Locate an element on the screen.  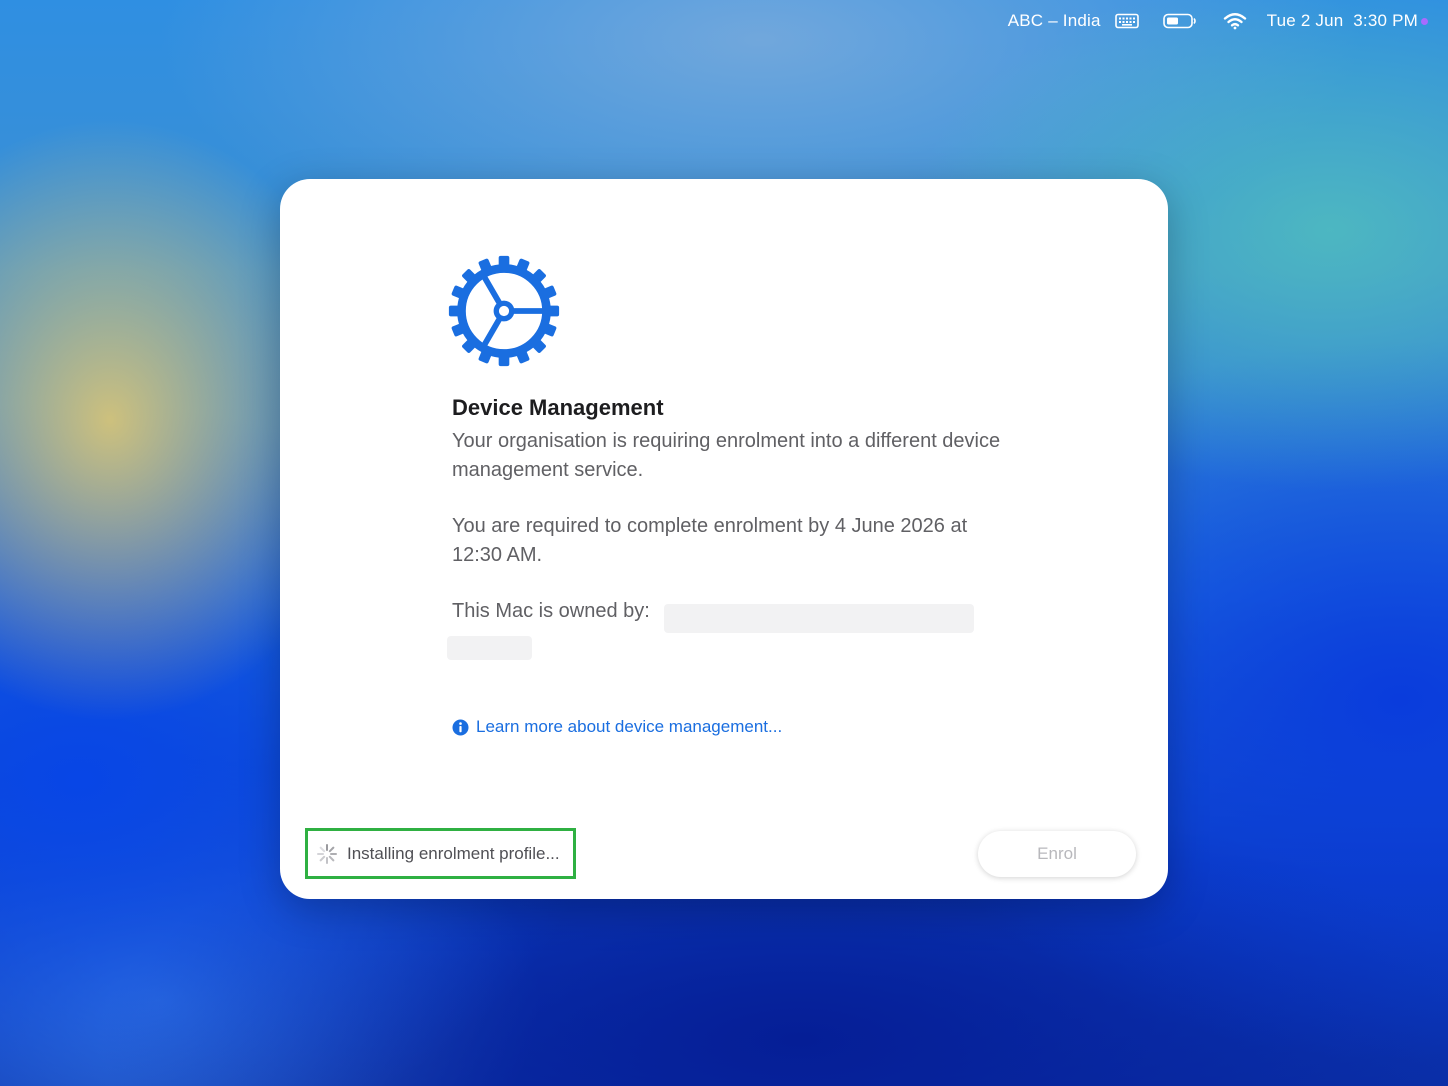
spinner-icon is located at coordinates (327, 853).